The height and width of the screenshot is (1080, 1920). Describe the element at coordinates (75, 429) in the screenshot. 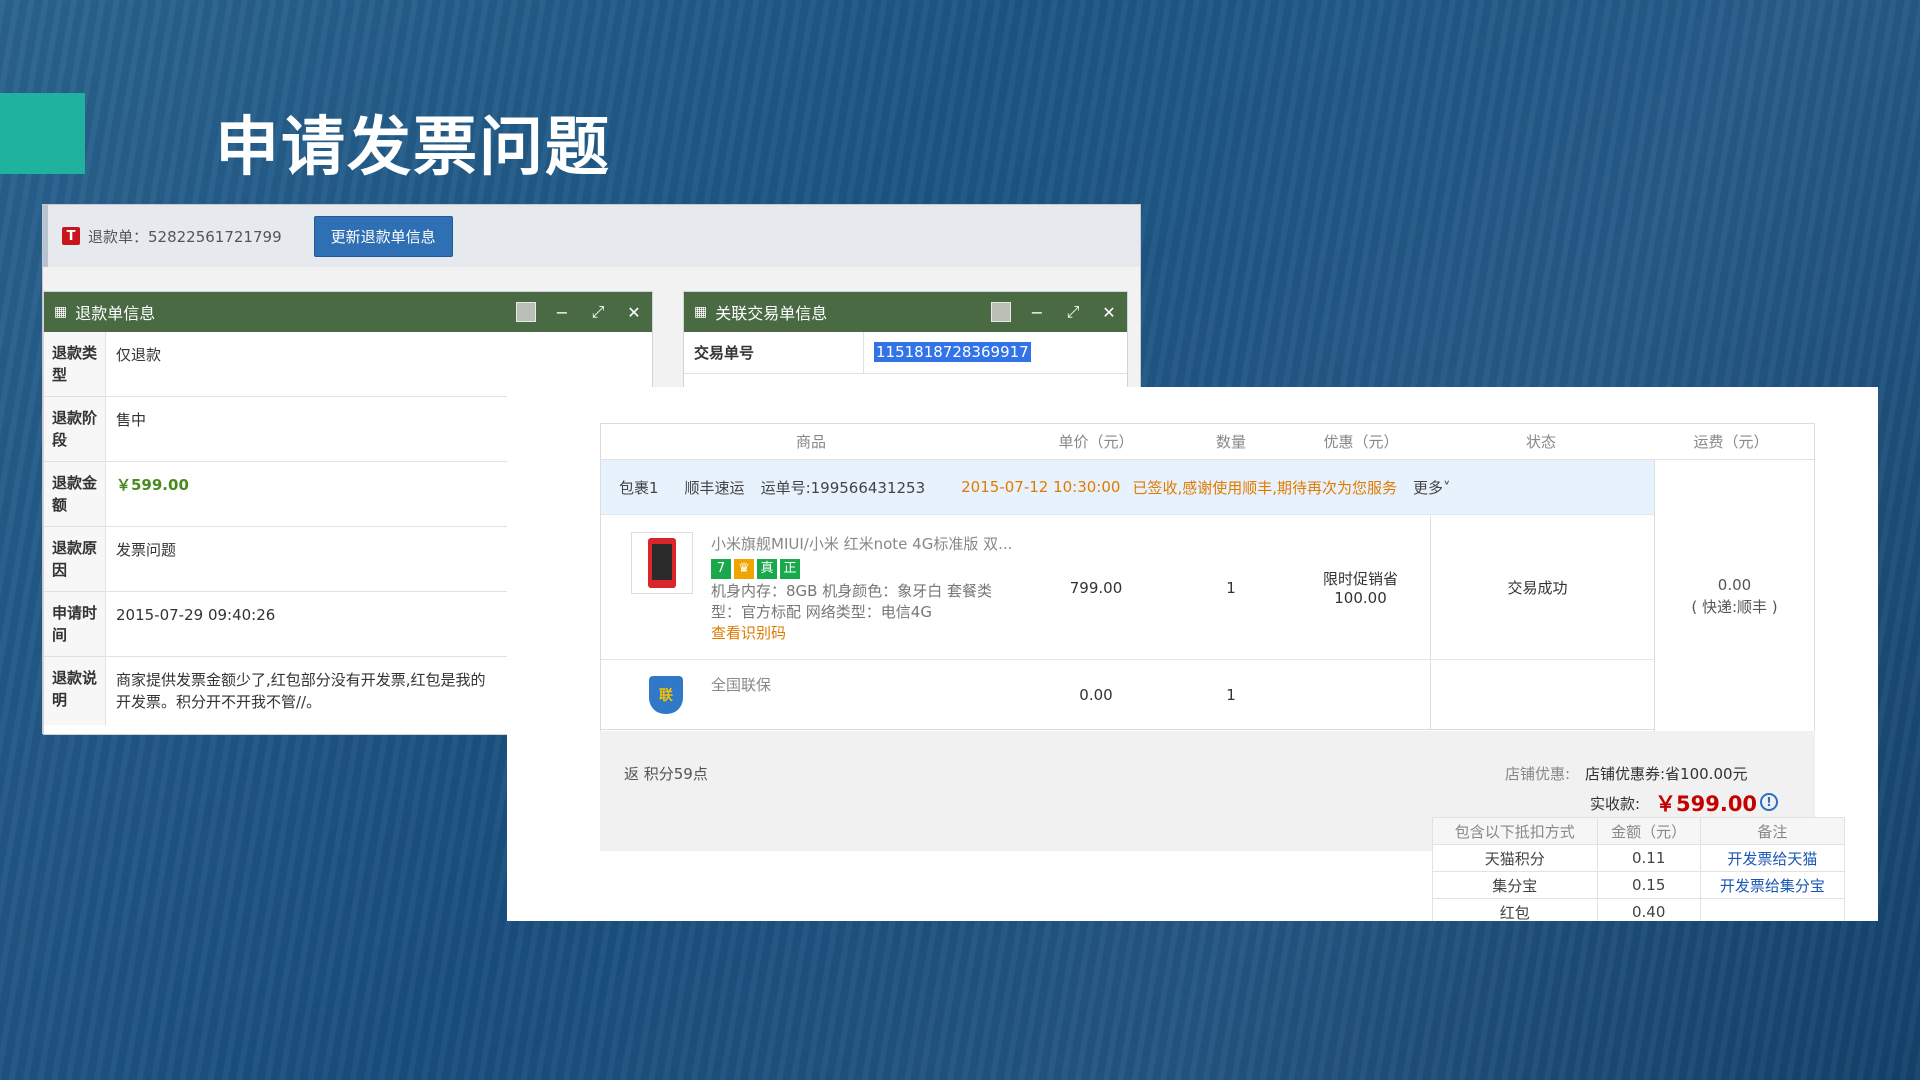

I see `row-key: 退款阶段` at that location.